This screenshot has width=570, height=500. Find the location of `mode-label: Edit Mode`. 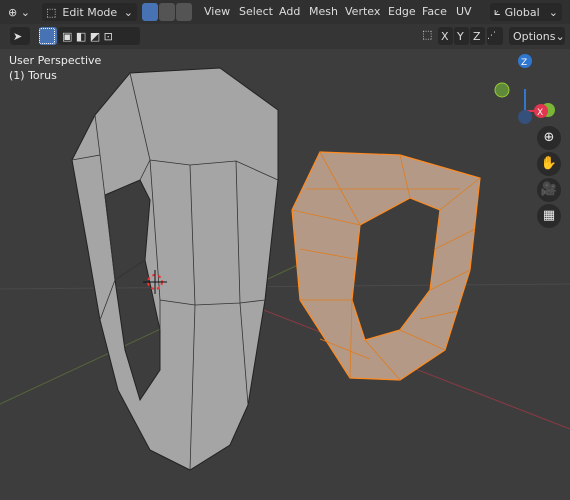

mode-label: Edit Mode is located at coordinates (90, 12).